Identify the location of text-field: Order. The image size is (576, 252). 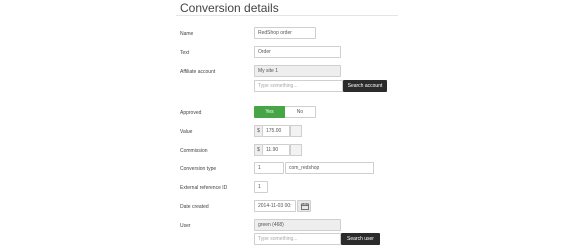
(297, 52).